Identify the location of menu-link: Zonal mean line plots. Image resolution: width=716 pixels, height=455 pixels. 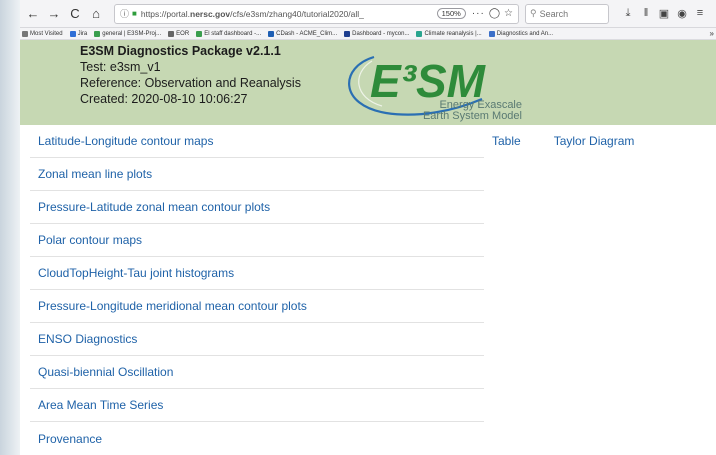
(257, 174).